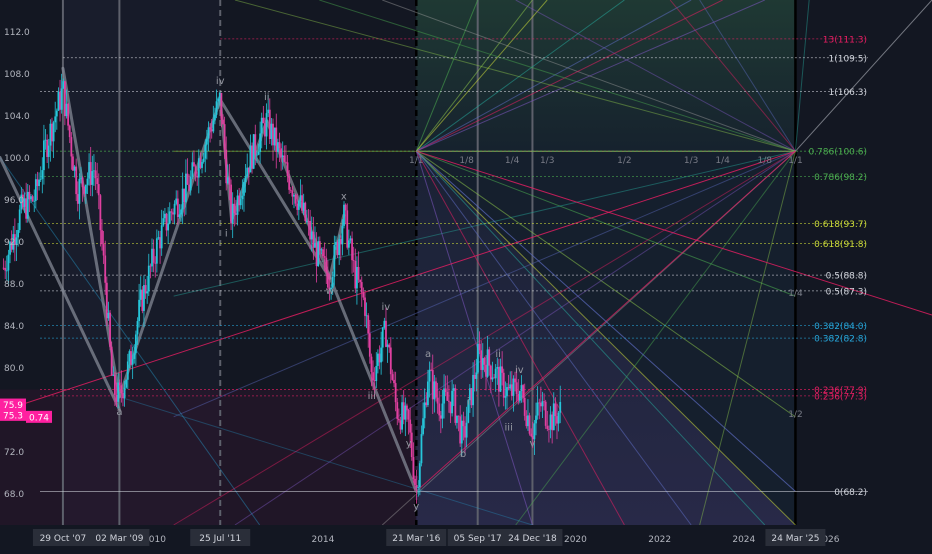 Image resolution: width=932 pixels, height=554 pixels. What do you see at coordinates (14, 327) in the screenshot?
I see `y-axis-tick-label: 84.0` at bounding box center [14, 327].